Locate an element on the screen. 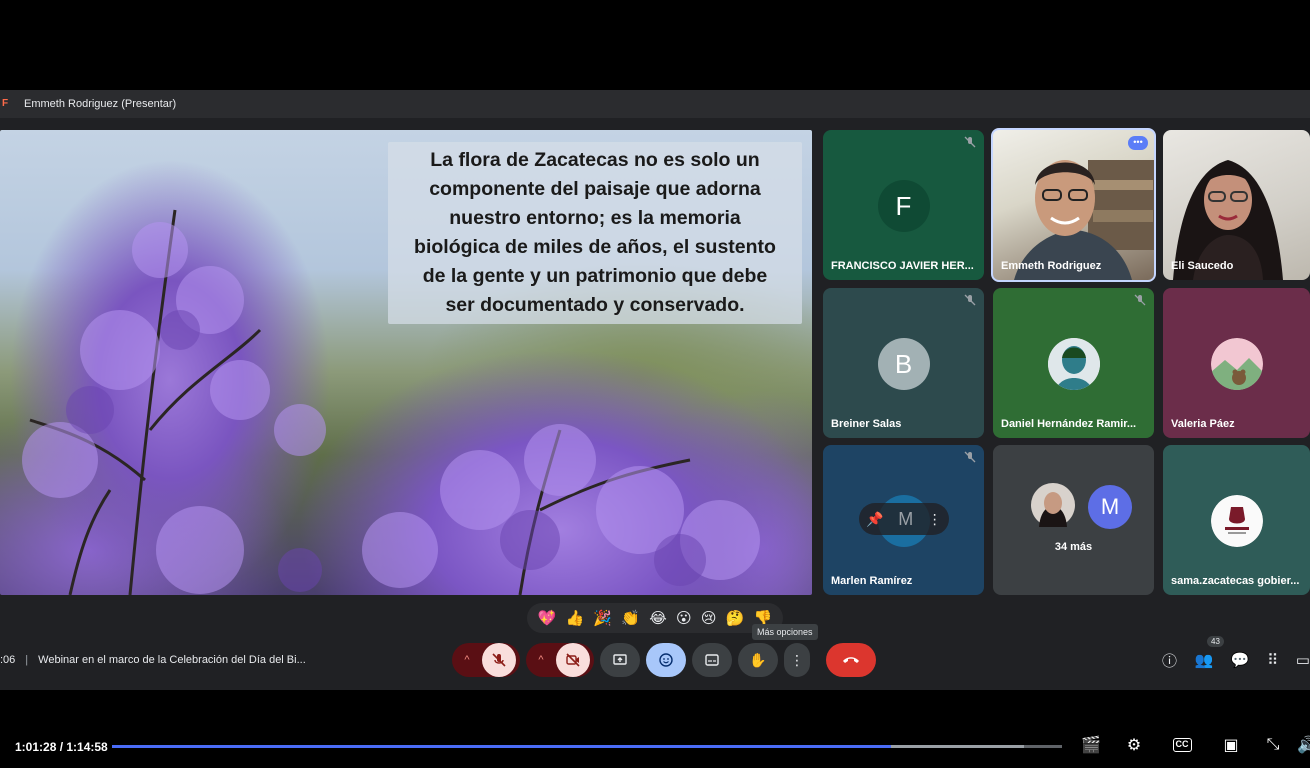 This screenshot has width=1310, height=768. mic-off-button is located at coordinates (499, 660).